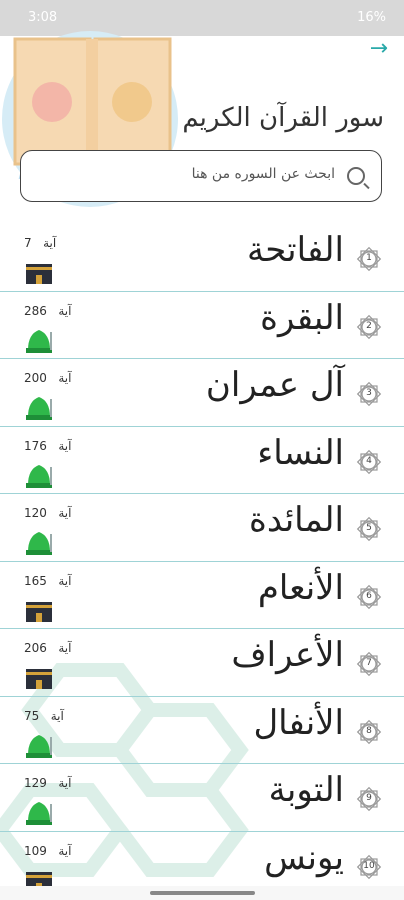 The width and height of the screenshot is (404, 900). What do you see at coordinates (298, 722) in the screenshot?
I see `surah-name: الأنفال` at bounding box center [298, 722].